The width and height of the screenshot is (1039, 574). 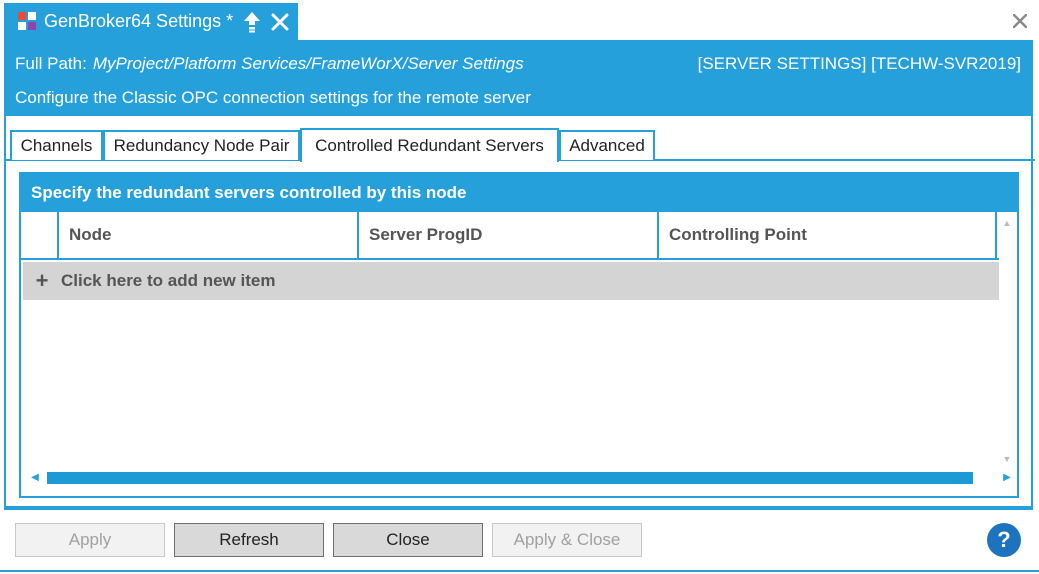 What do you see at coordinates (859, 63) in the screenshot?
I see `server-tag: [SERVER SETTINGS] [TECHW-SVR2019]` at bounding box center [859, 63].